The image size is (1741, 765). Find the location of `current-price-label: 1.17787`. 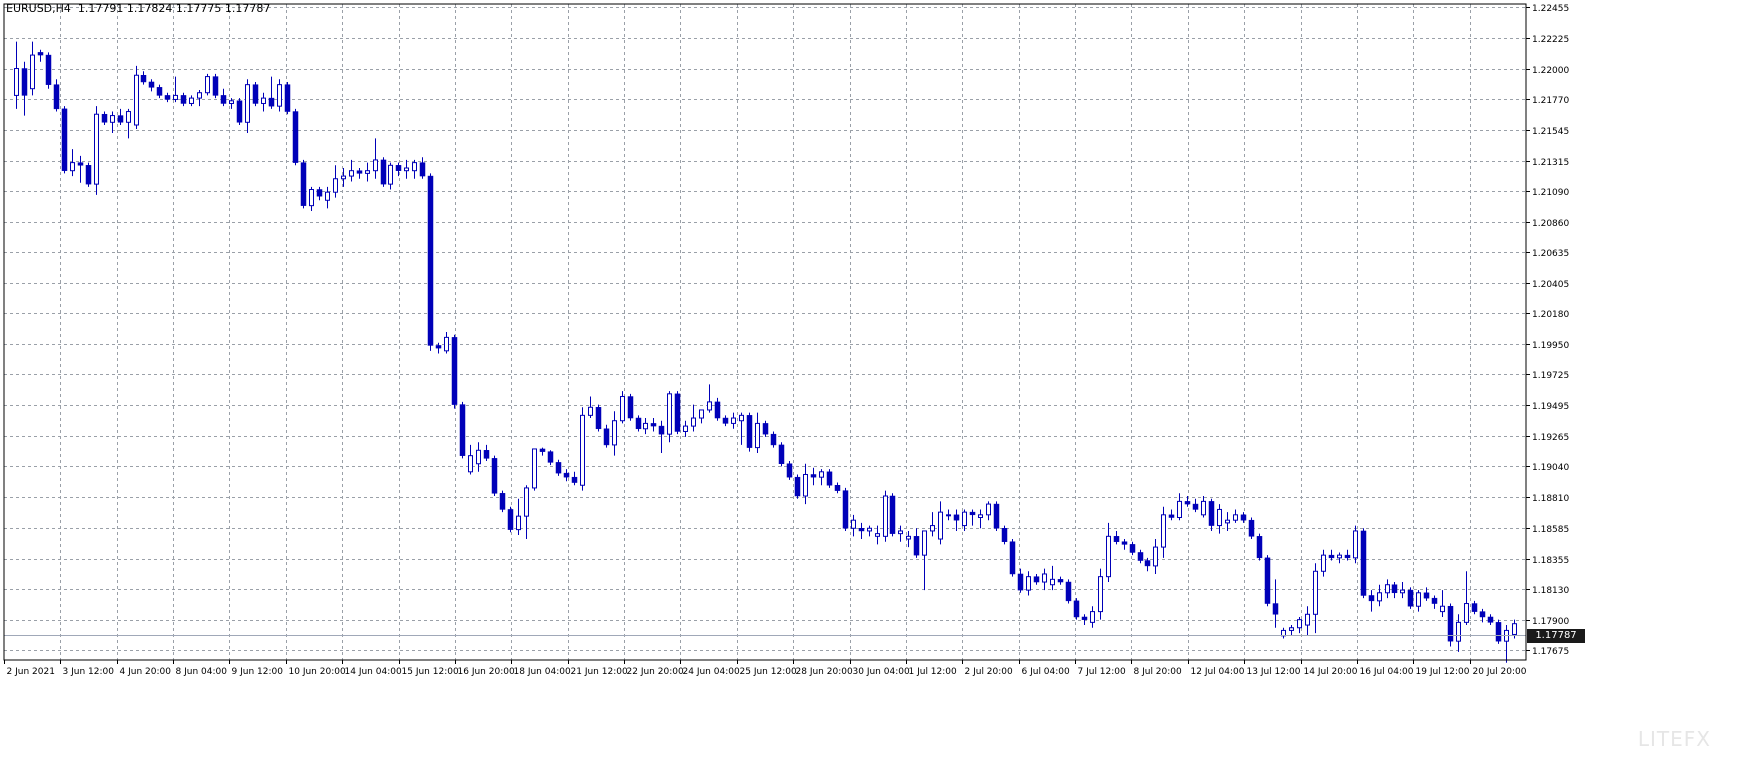

current-price-label: 1.17787 is located at coordinates (1556, 635).